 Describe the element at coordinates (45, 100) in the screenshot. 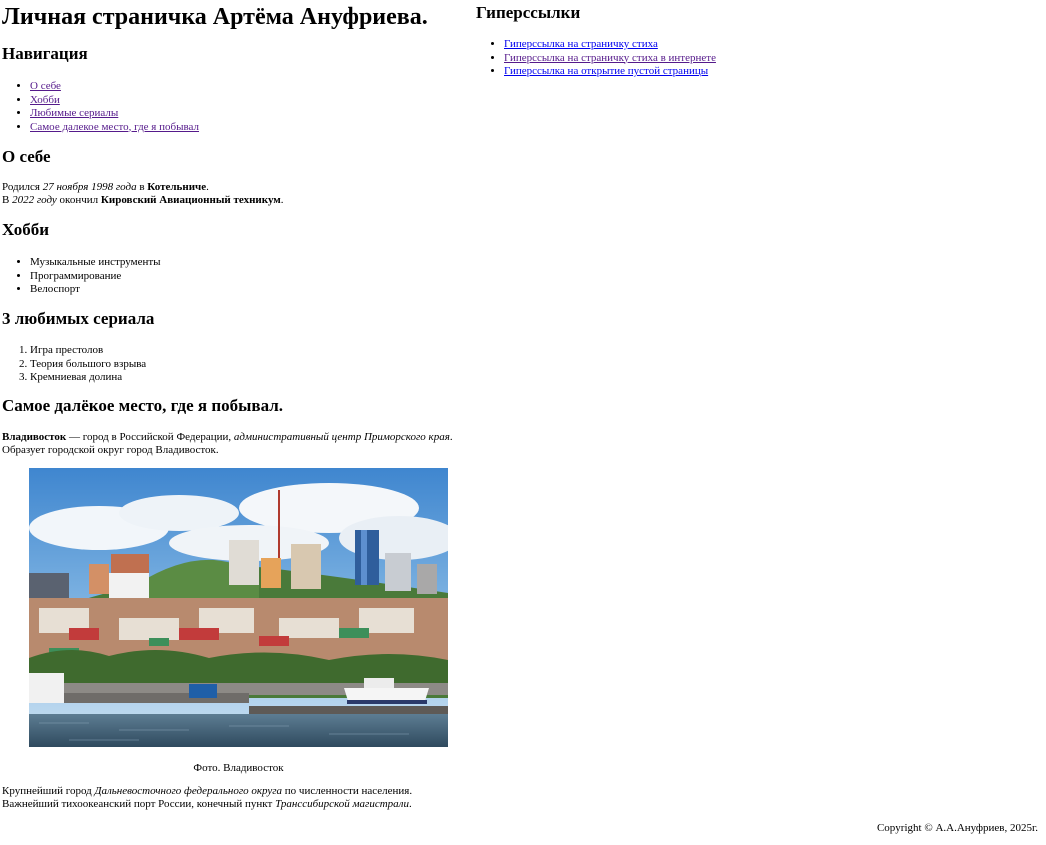

I see `nav-link-hobby: Хобби` at that location.